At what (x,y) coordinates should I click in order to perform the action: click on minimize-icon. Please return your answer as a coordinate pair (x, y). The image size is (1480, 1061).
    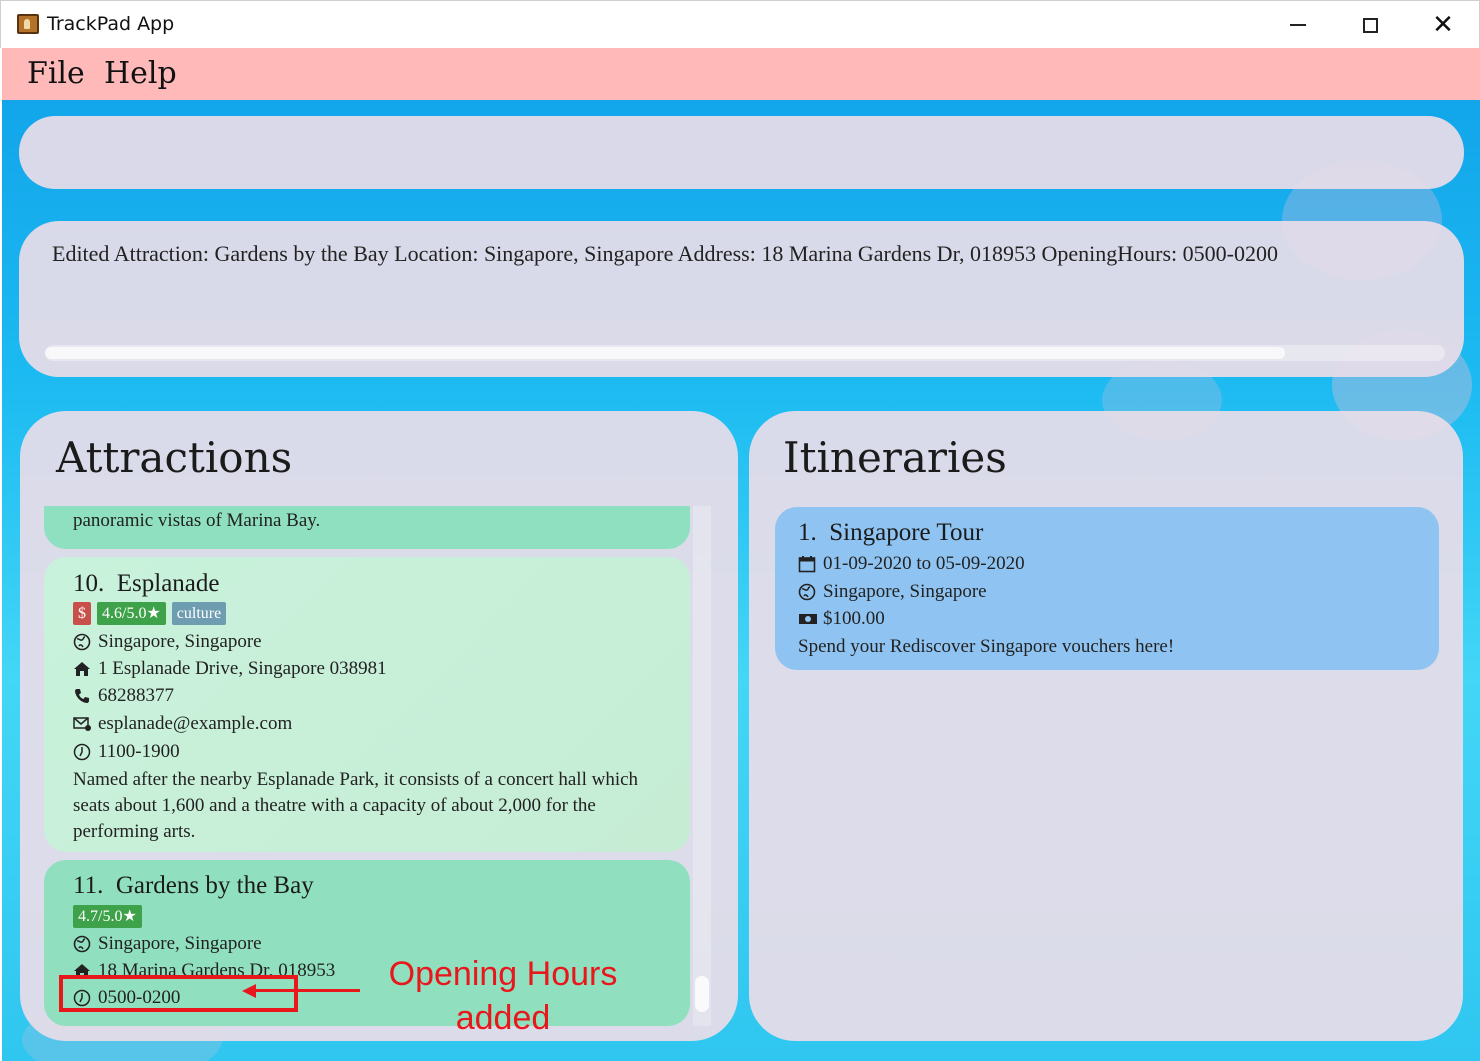
    Looking at the image, I should click on (1298, 25).